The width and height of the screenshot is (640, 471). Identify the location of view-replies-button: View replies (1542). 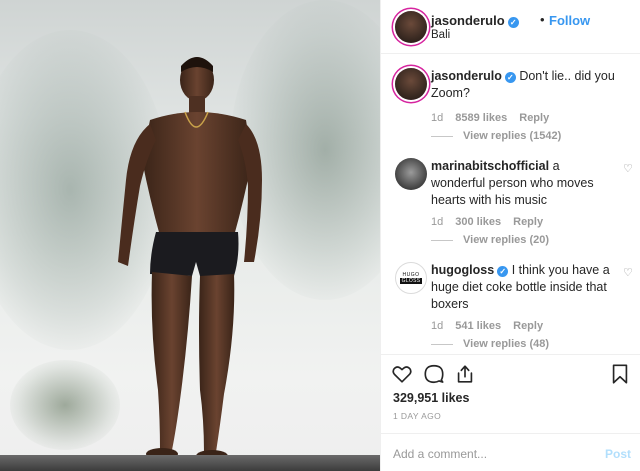
(496, 136).